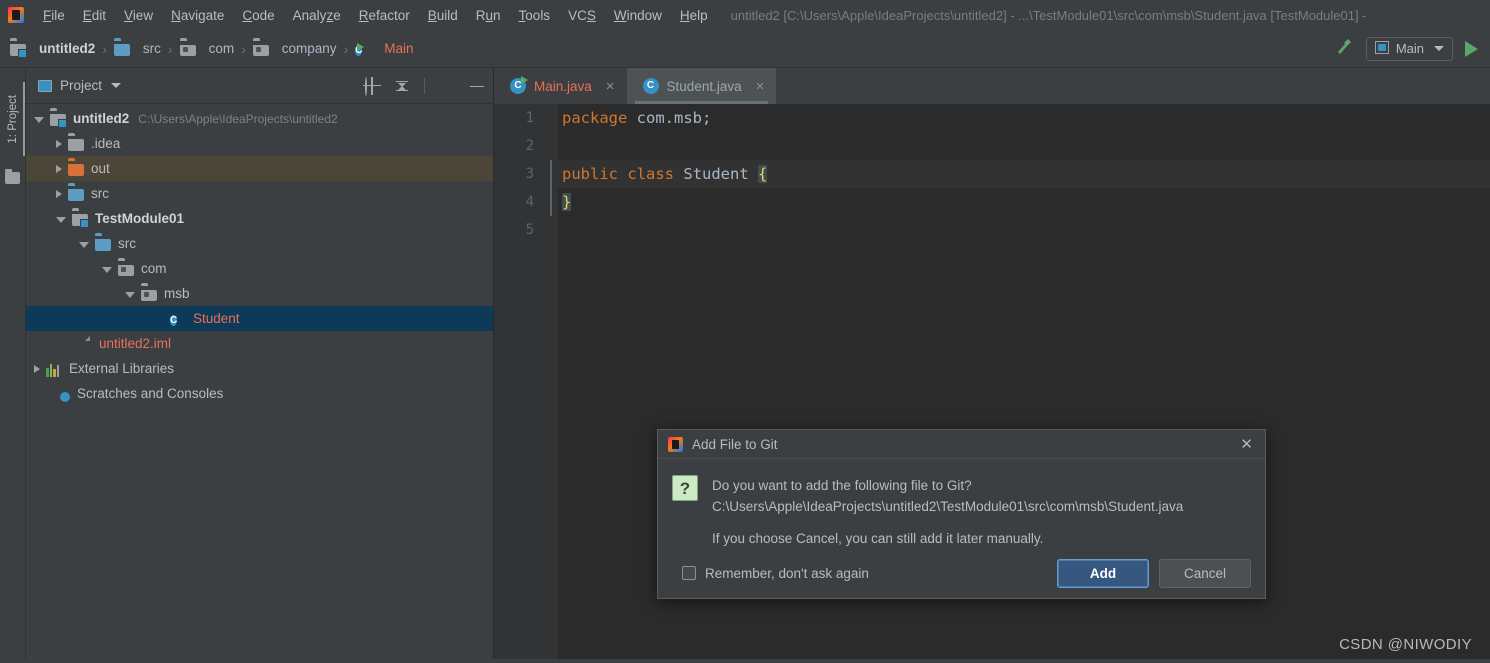 The image size is (1490, 663). What do you see at coordinates (100, 193) in the screenshot?
I see `tree-item-label: src` at bounding box center [100, 193].